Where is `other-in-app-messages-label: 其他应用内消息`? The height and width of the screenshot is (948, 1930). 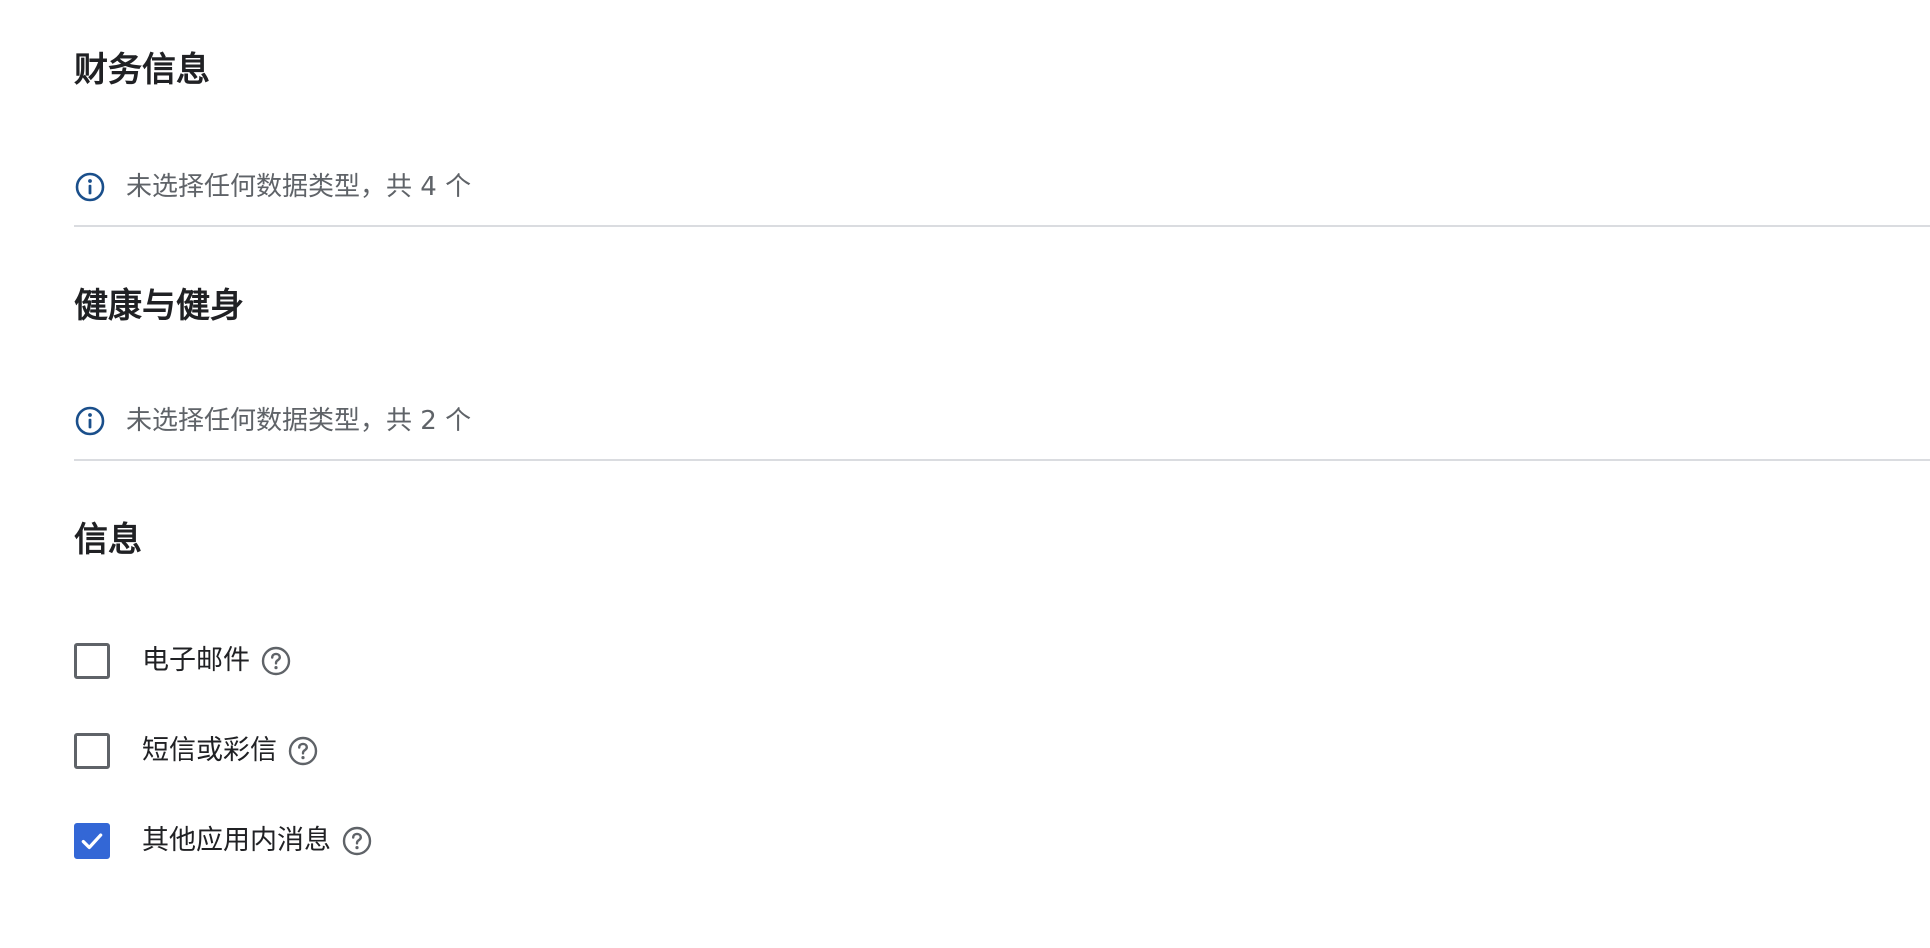 other-in-app-messages-label: 其他应用内消息 is located at coordinates (236, 841).